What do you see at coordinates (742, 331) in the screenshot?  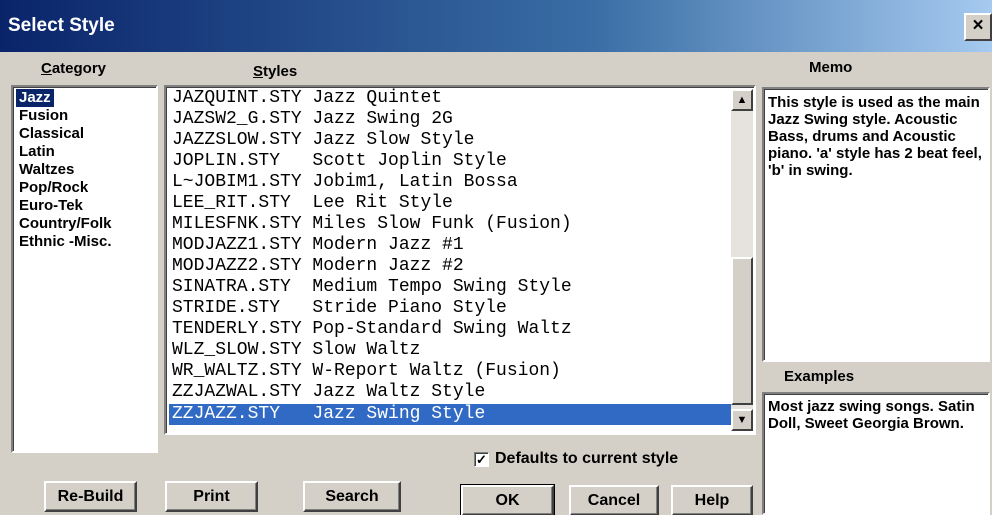 I see `scroll-thumb` at bounding box center [742, 331].